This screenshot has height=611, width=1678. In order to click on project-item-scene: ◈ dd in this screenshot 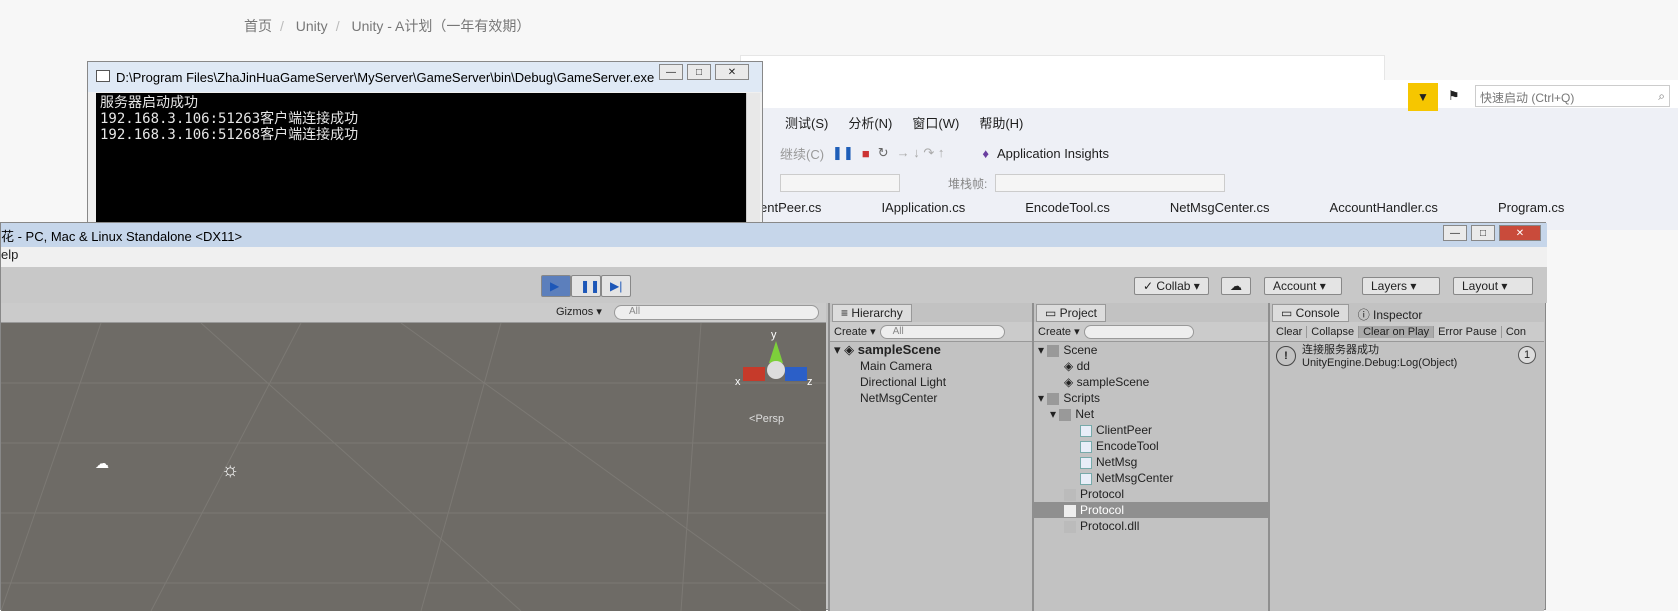, I will do `click(1151, 366)`.